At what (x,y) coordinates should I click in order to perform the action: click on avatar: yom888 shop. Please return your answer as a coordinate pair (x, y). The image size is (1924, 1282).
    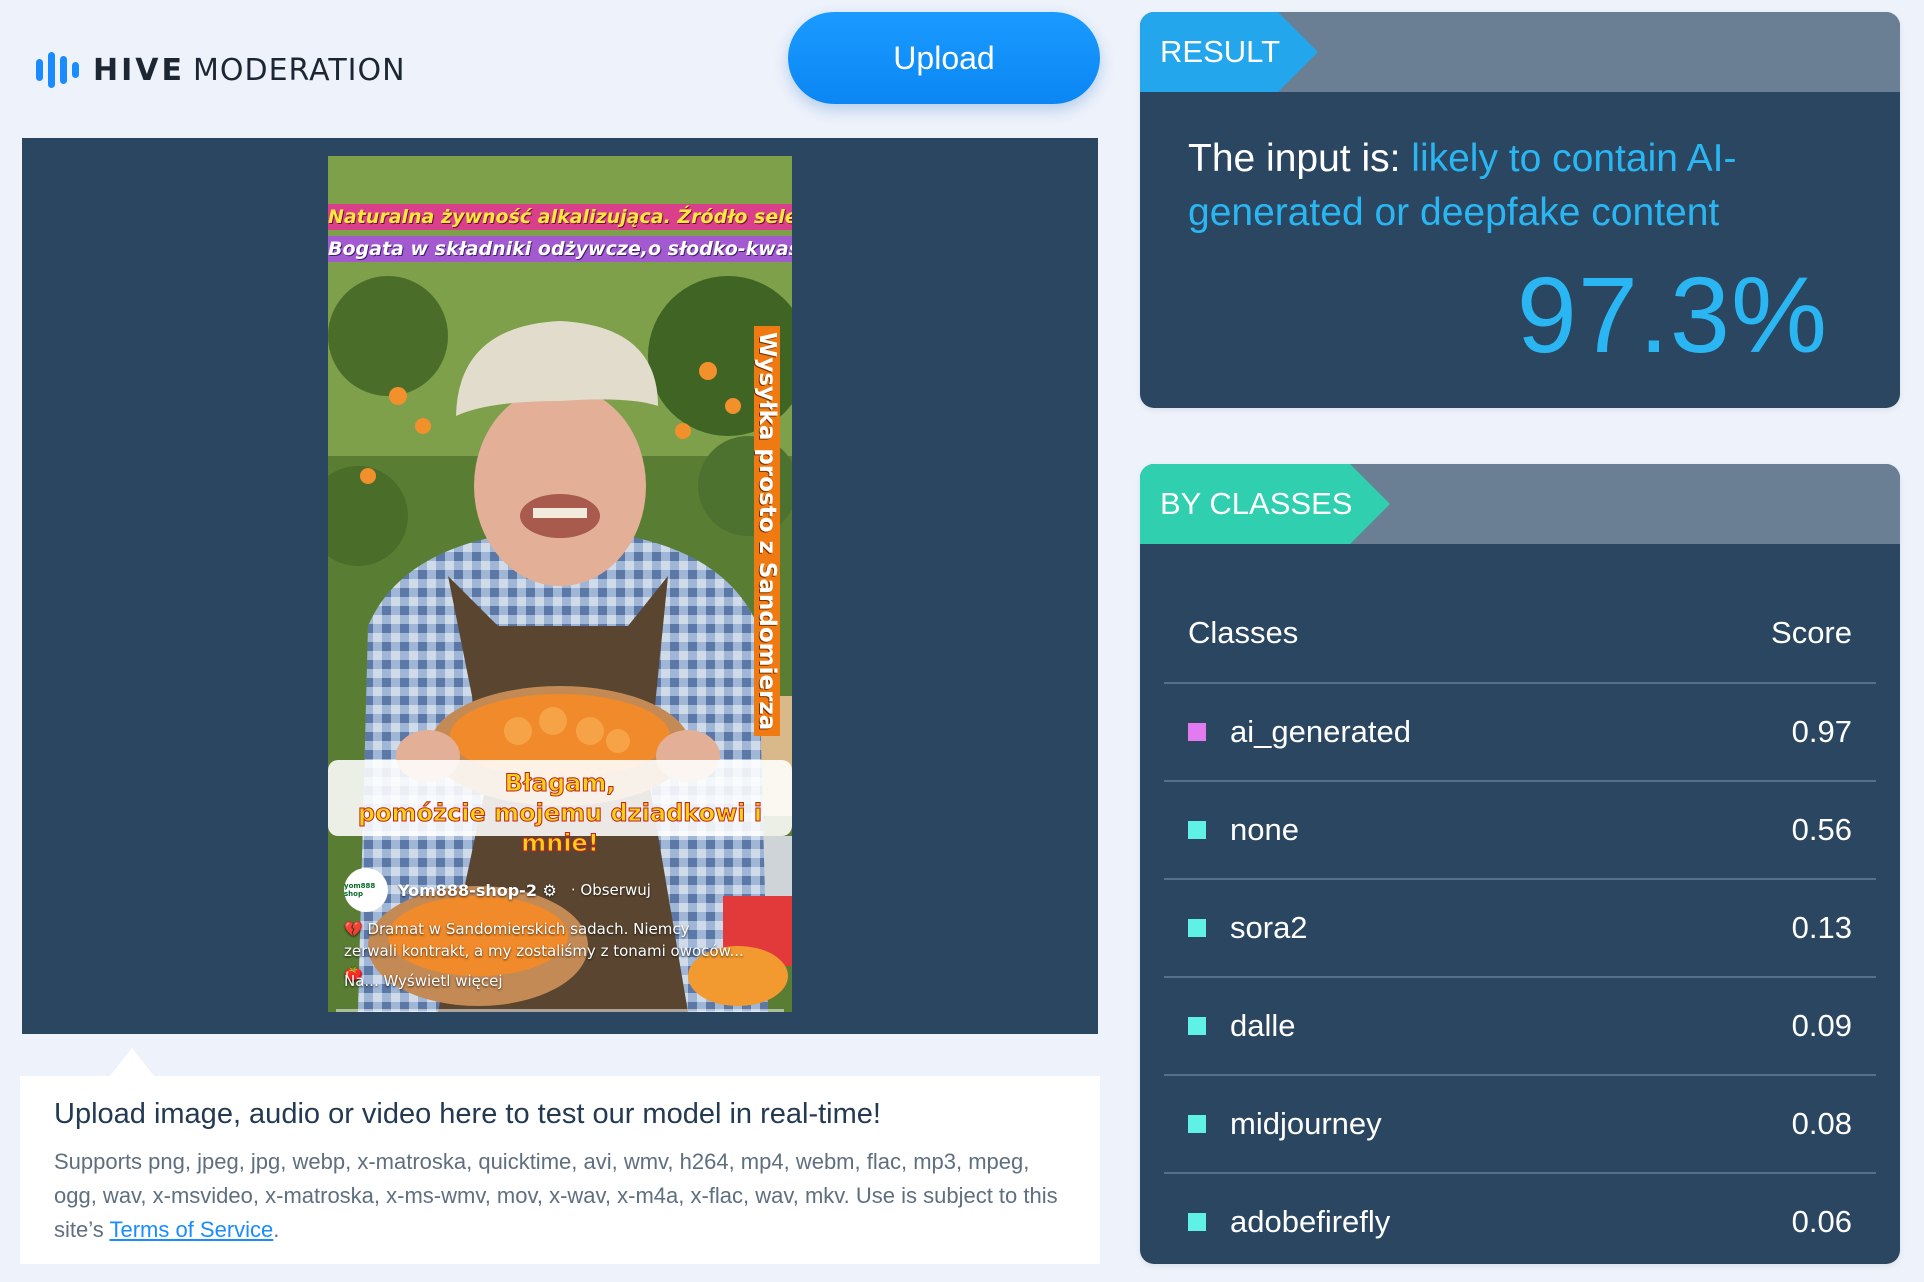
    Looking at the image, I should click on (366, 890).